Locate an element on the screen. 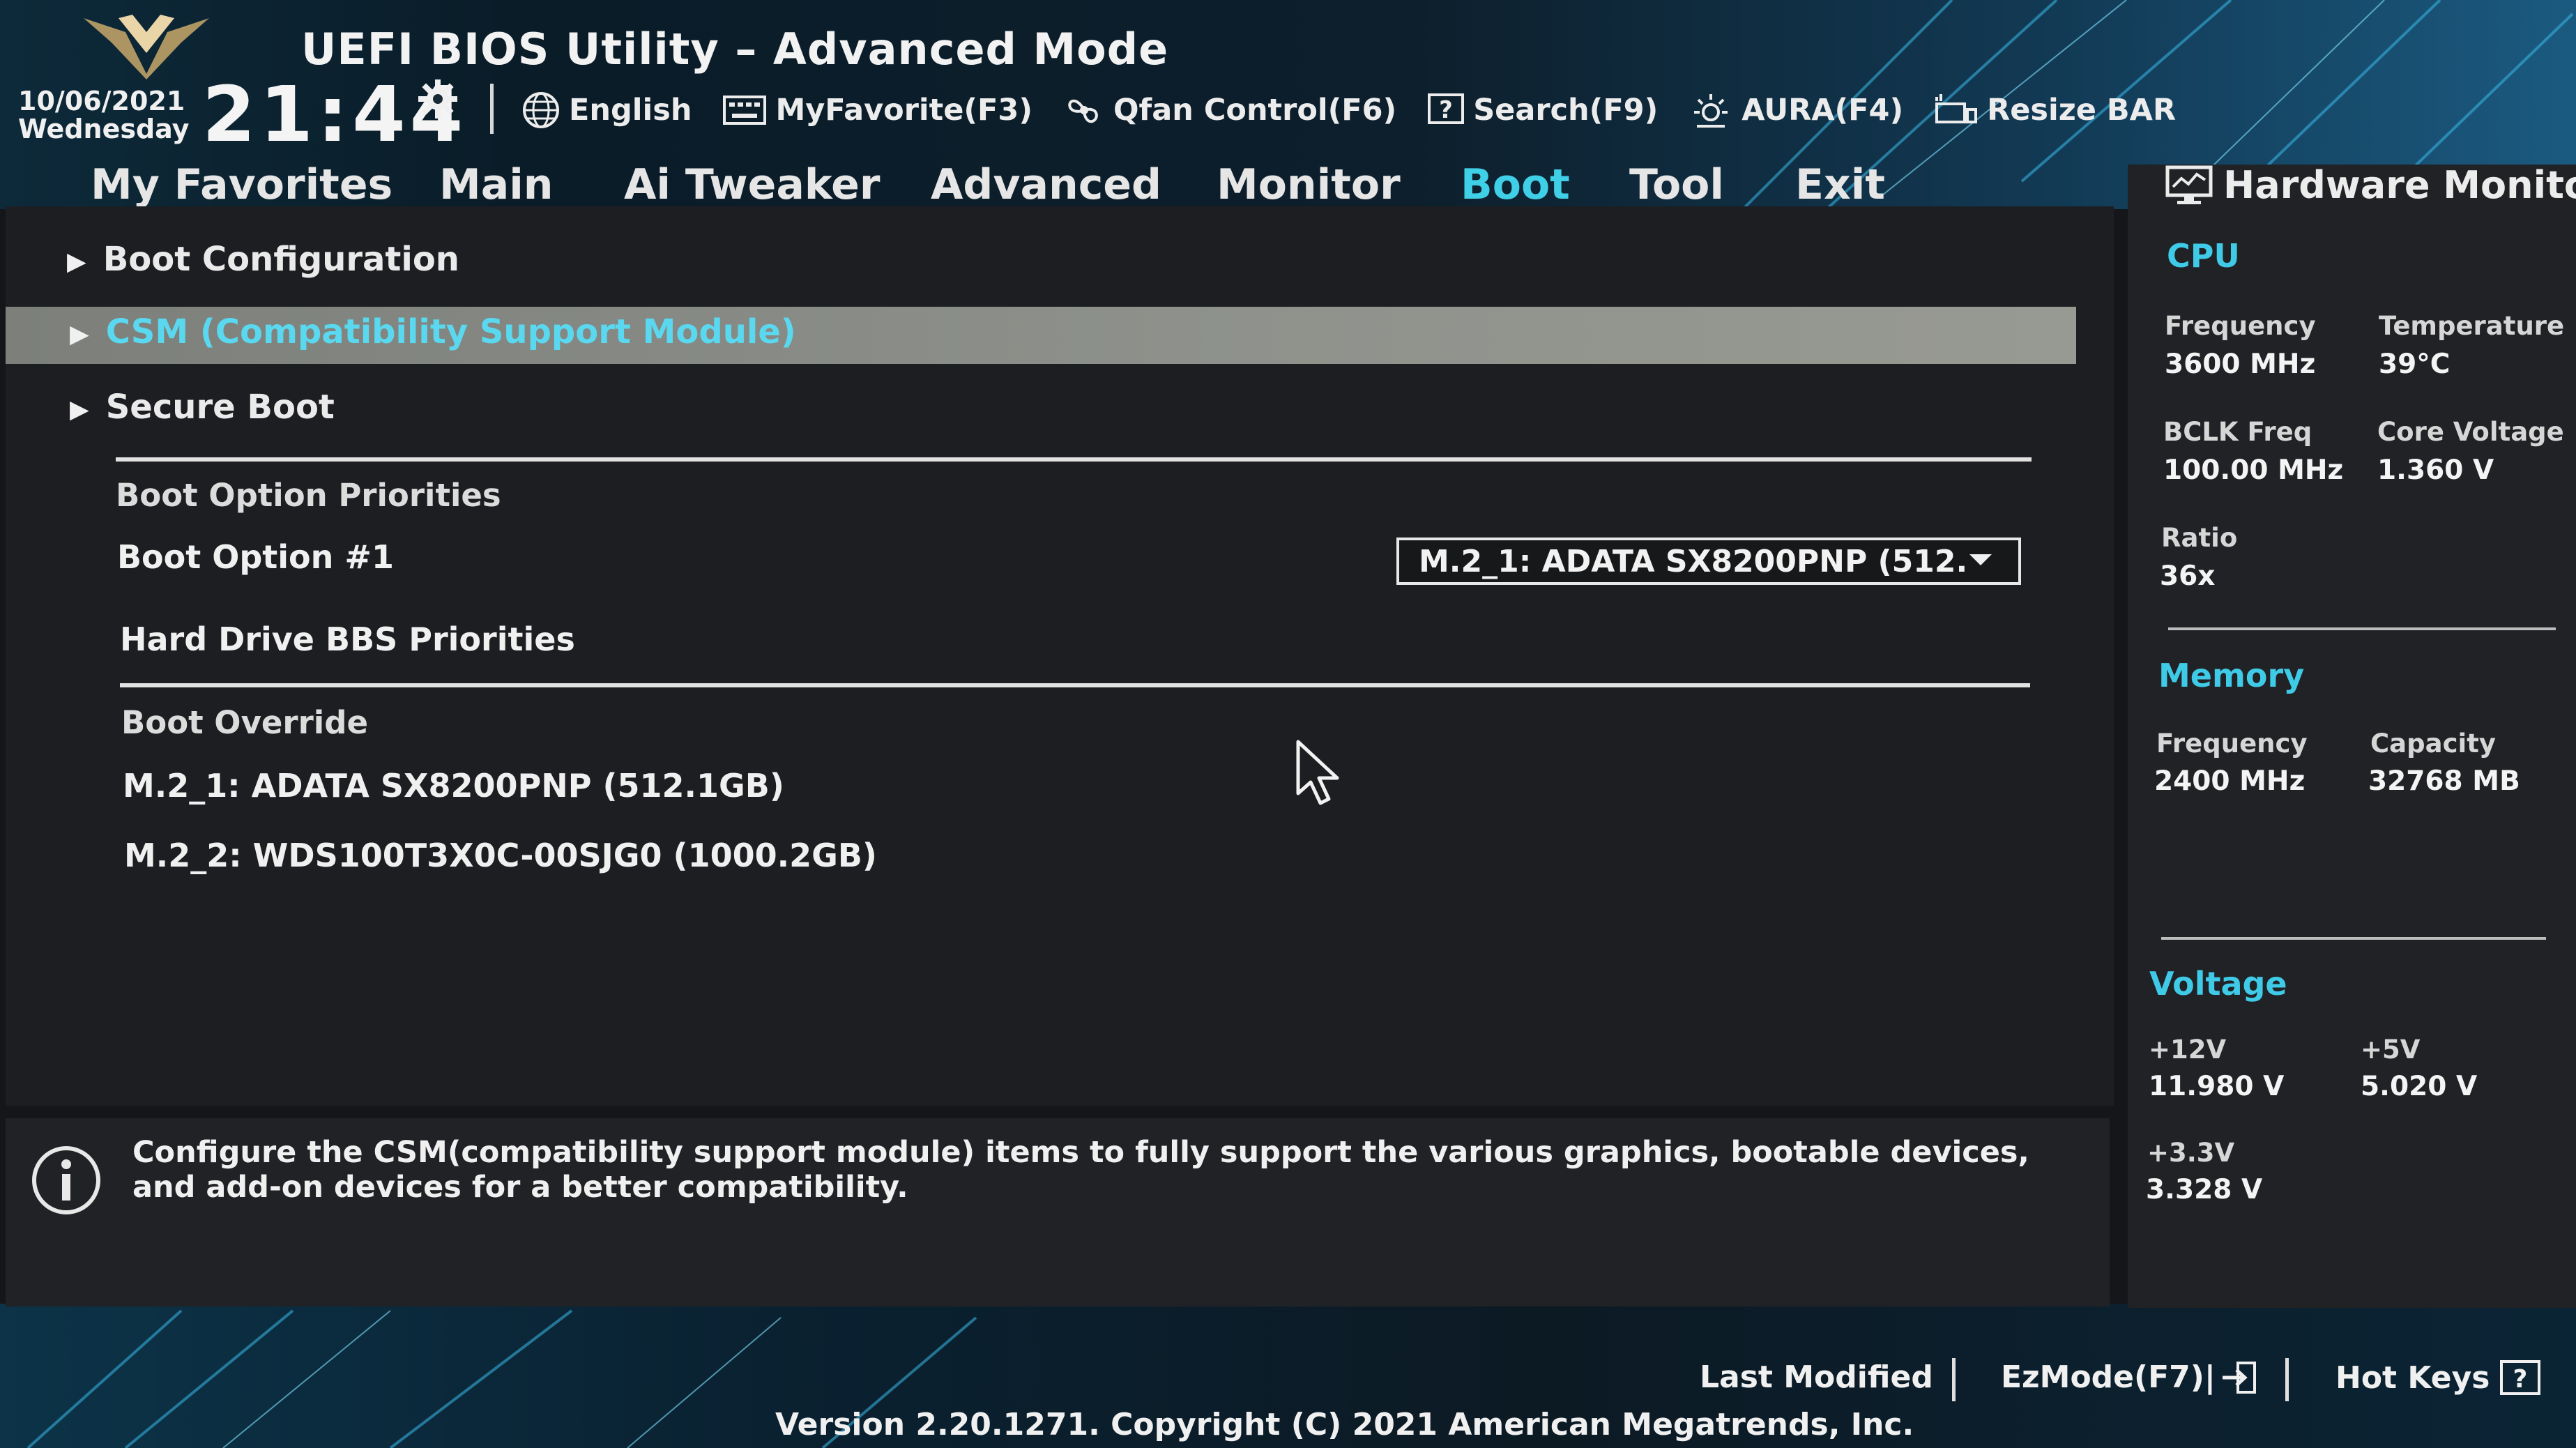  tab-advanced: Advanced is located at coordinates (1046, 184).